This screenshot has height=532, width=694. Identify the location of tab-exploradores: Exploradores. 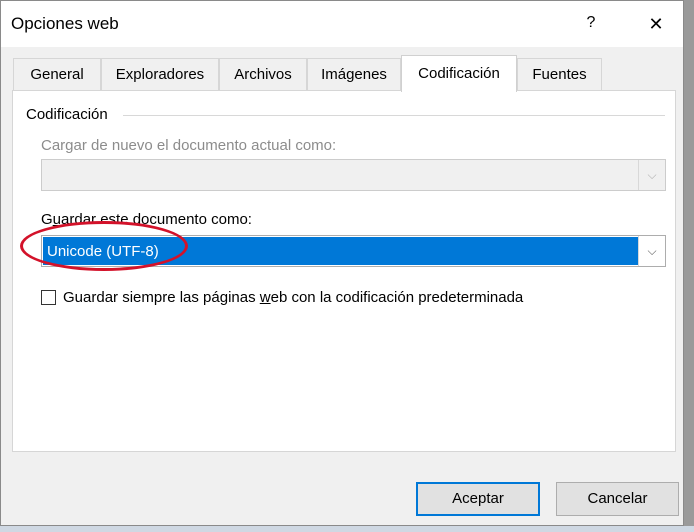
(160, 74).